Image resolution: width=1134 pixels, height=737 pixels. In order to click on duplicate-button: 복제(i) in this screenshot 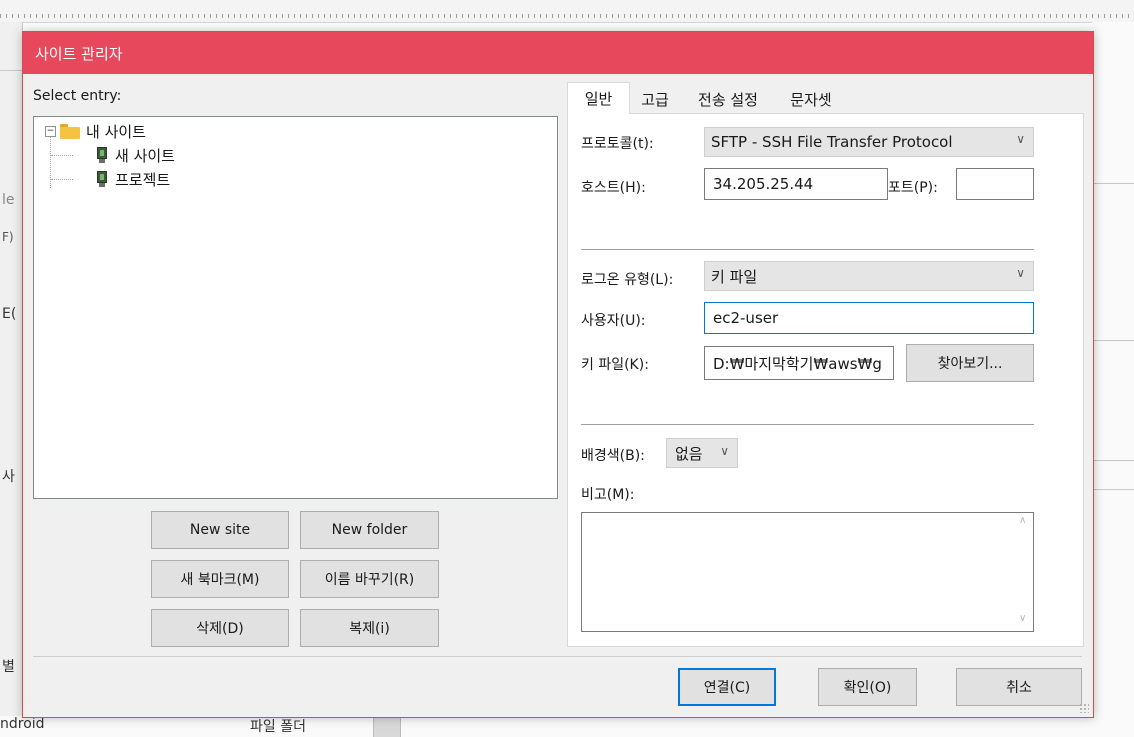, I will do `click(369, 628)`.